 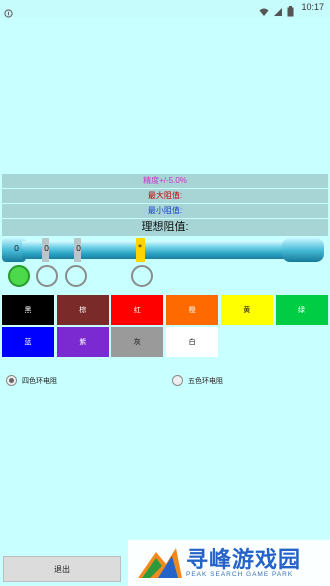 What do you see at coordinates (82, 310) in the screenshot?
I see `color-swatch: 棕` at bounding box center [82, 310].